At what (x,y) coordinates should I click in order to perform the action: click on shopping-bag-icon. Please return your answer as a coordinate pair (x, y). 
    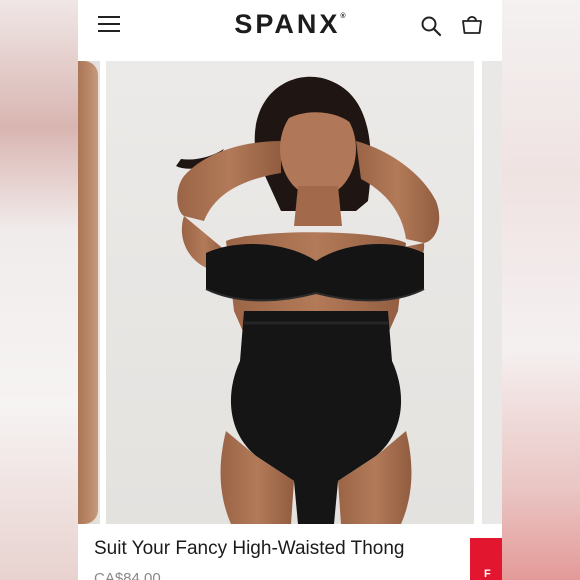
    Looking at the image, I should click on (472, 24).